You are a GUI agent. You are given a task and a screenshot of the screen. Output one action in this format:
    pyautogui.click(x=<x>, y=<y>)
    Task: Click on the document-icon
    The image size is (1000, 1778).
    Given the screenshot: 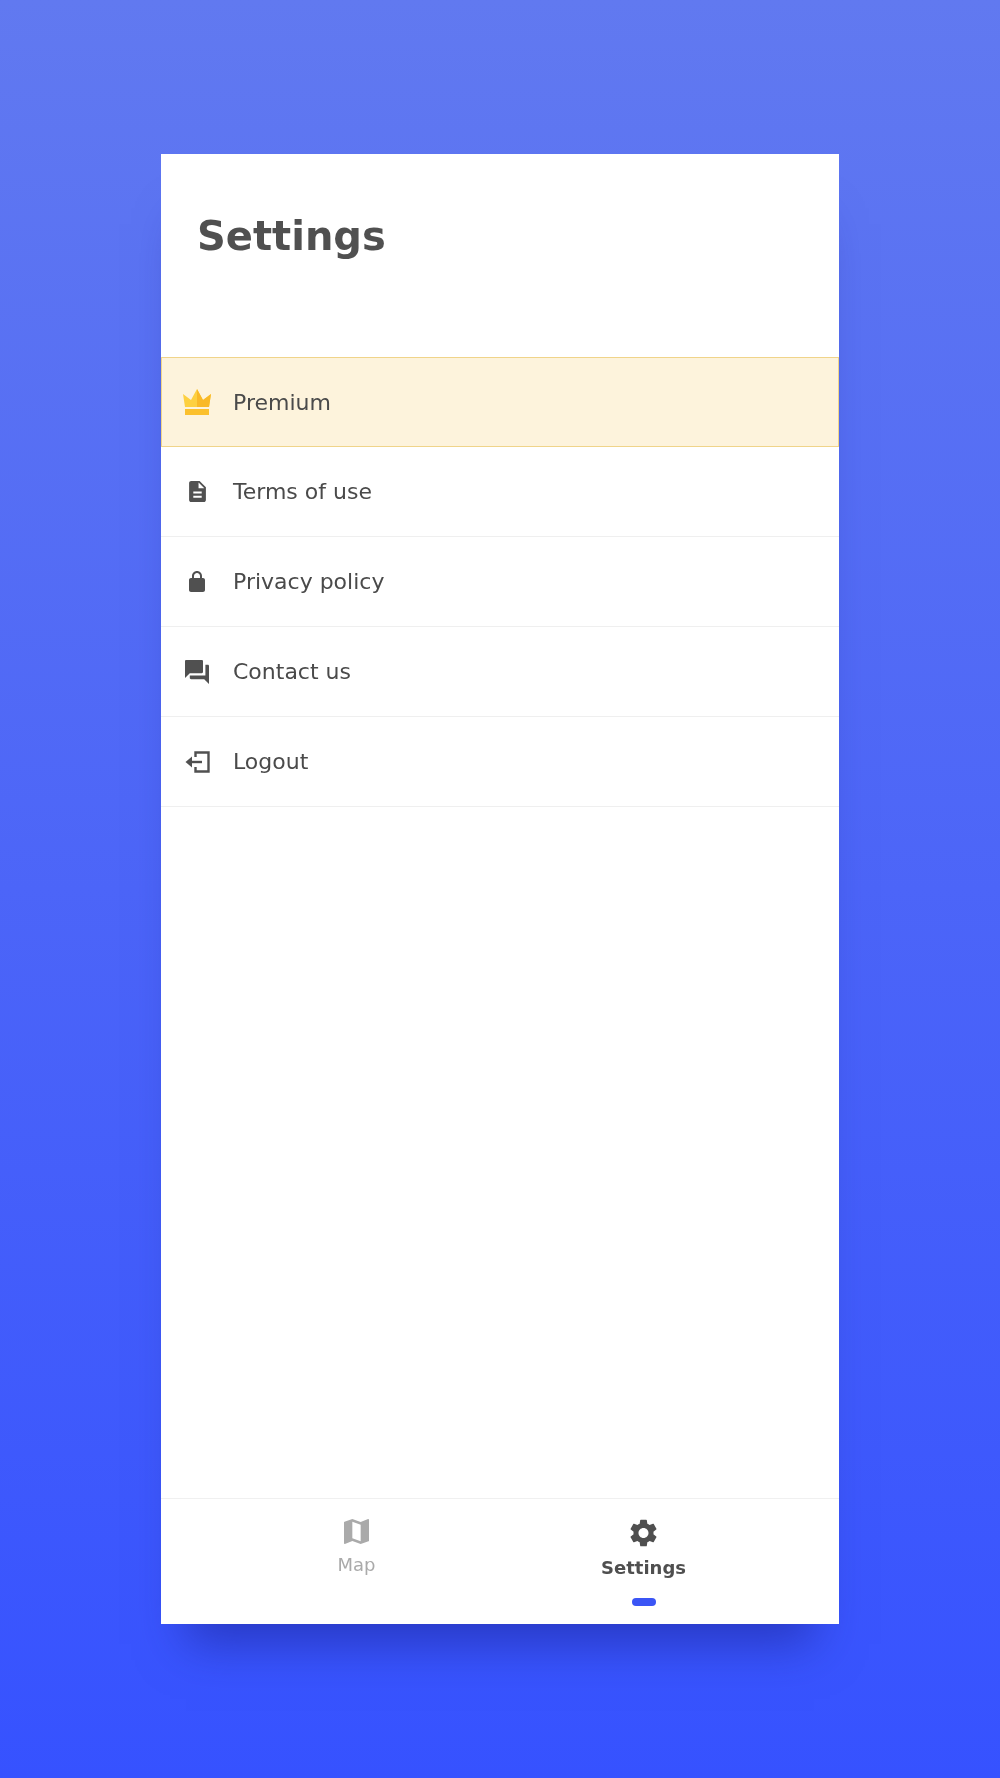 What is the action you would take?
    pyautogui.click(x=197, y=491)
    